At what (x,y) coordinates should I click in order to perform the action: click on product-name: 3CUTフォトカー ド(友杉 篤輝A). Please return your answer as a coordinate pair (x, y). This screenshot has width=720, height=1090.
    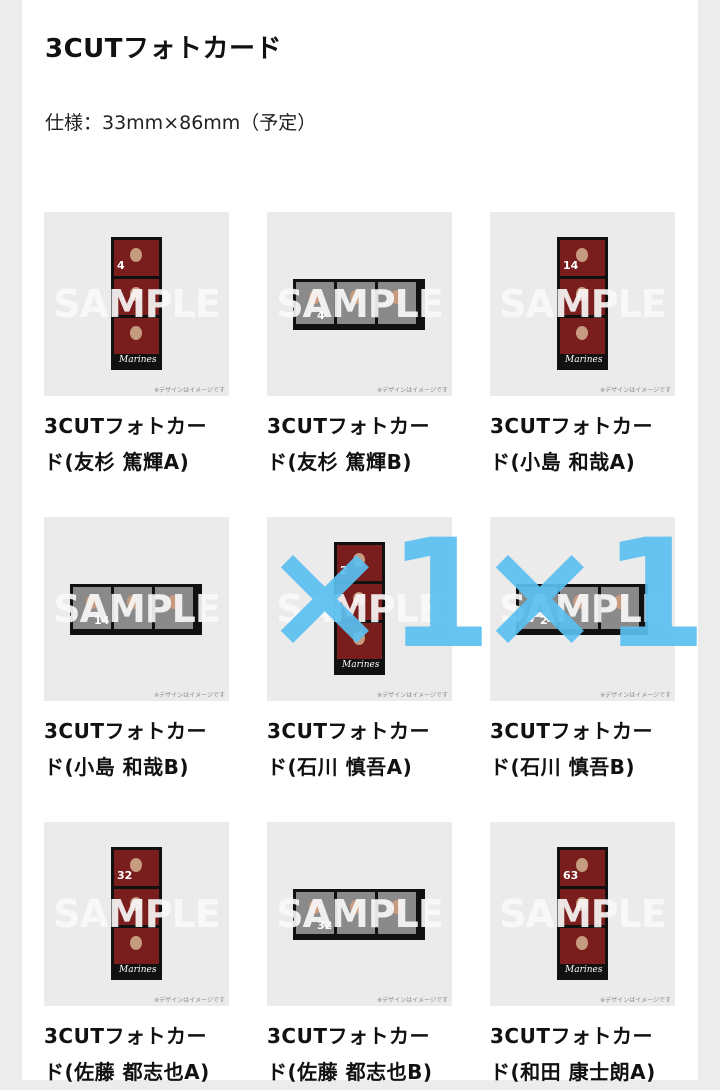
    Looking at the image, I should click on (136, 444).